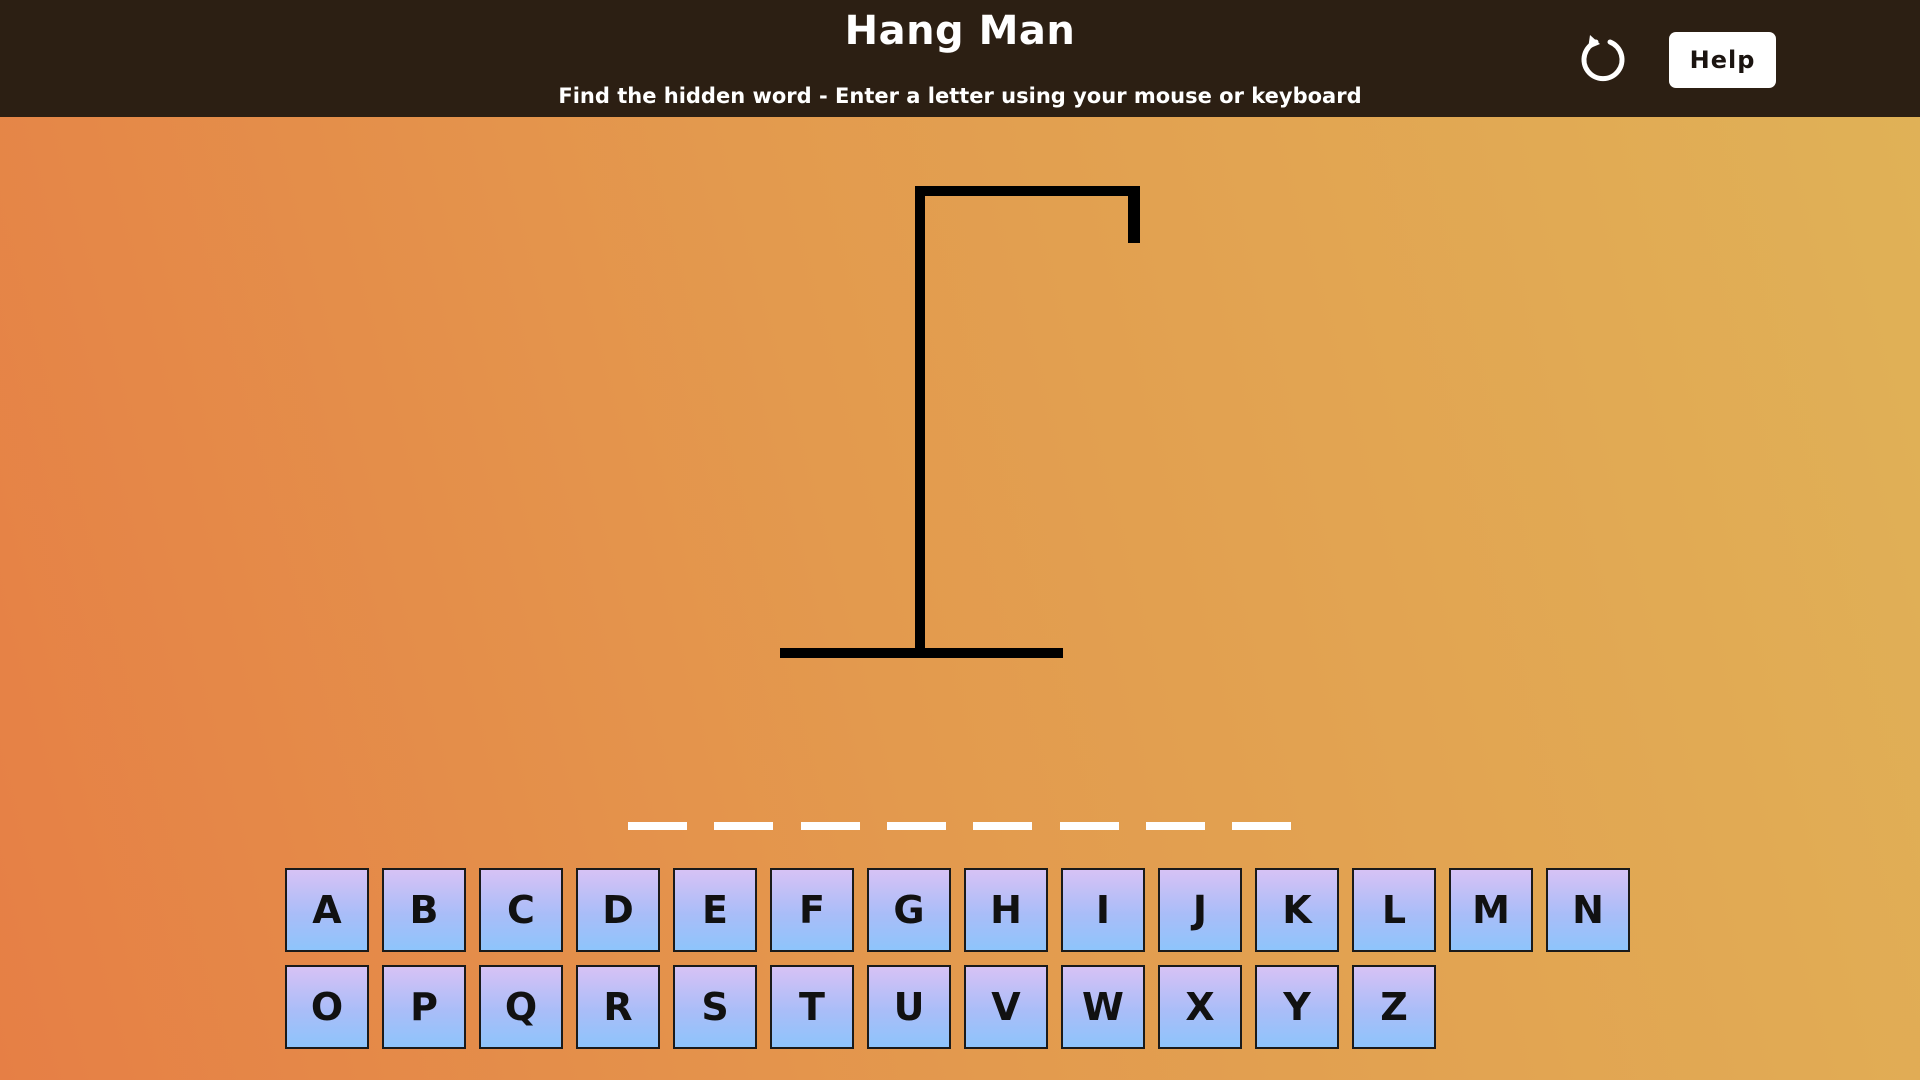 This screenshot has height=1080, width=1920. Describe the element at coordinates (960, 422) in the screenshot. I see `gallows` at that location.